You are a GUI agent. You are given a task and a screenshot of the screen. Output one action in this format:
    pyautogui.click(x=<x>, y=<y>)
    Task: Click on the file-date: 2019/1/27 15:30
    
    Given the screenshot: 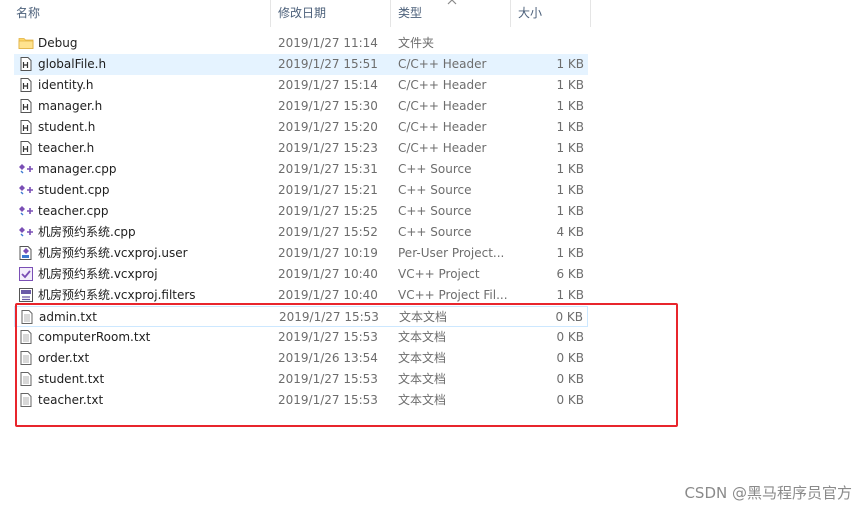 What is the action you would take?
    pyautogui.click(x=328, y=106)
    